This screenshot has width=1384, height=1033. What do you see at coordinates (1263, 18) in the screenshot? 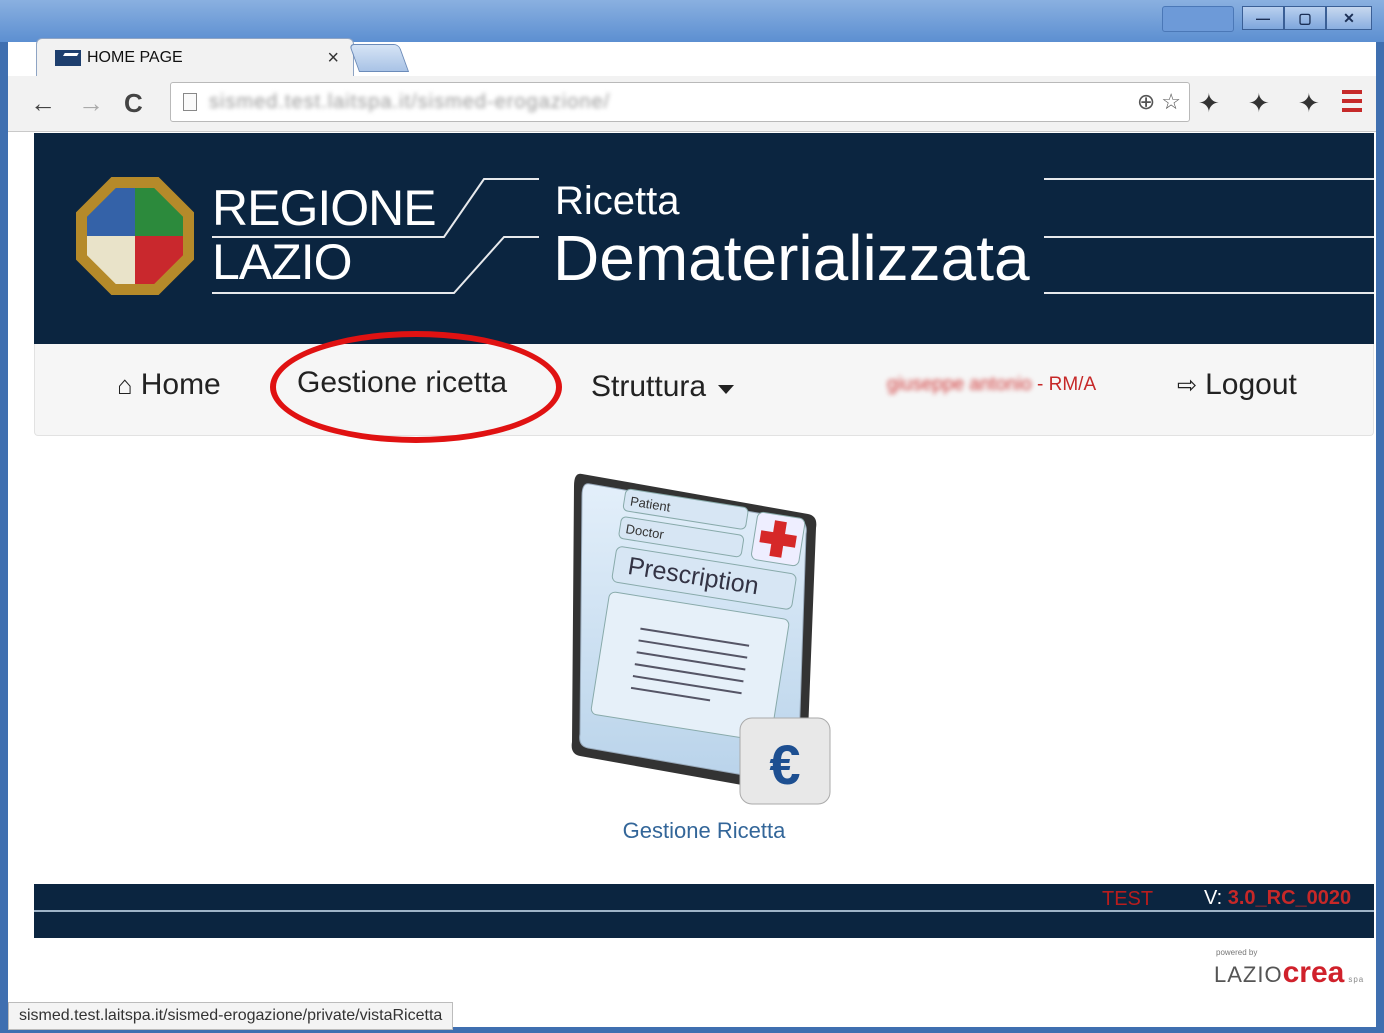
I see `minimize-button: —` at bounding box center [1263, 18].